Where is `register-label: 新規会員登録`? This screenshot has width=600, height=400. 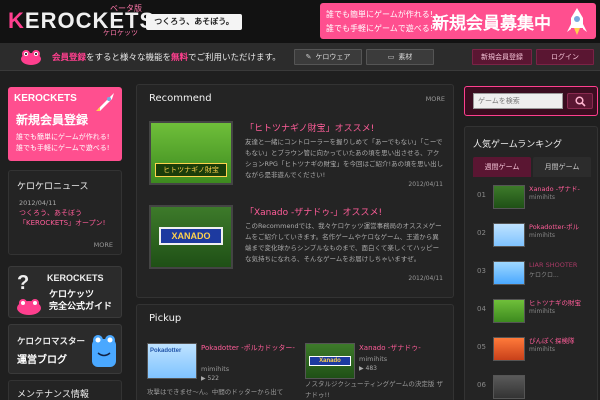
register-label: 新規会員登録 is located at coordinates (502, 57).